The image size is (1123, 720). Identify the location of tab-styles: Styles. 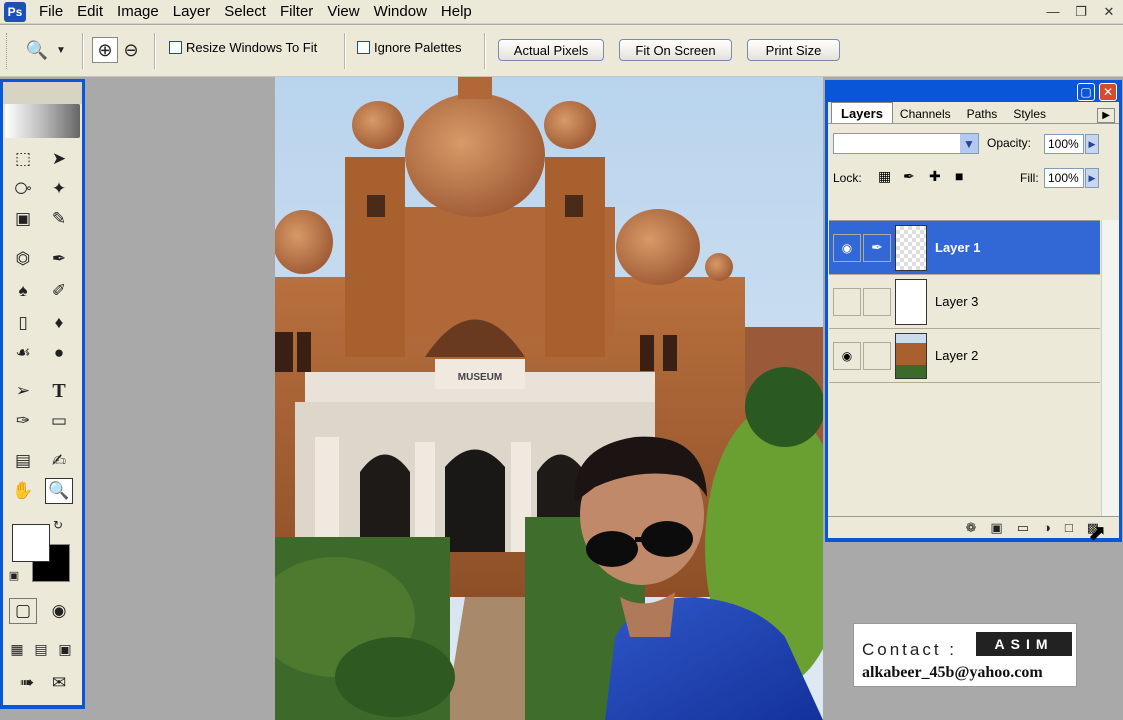
(1029, 114).